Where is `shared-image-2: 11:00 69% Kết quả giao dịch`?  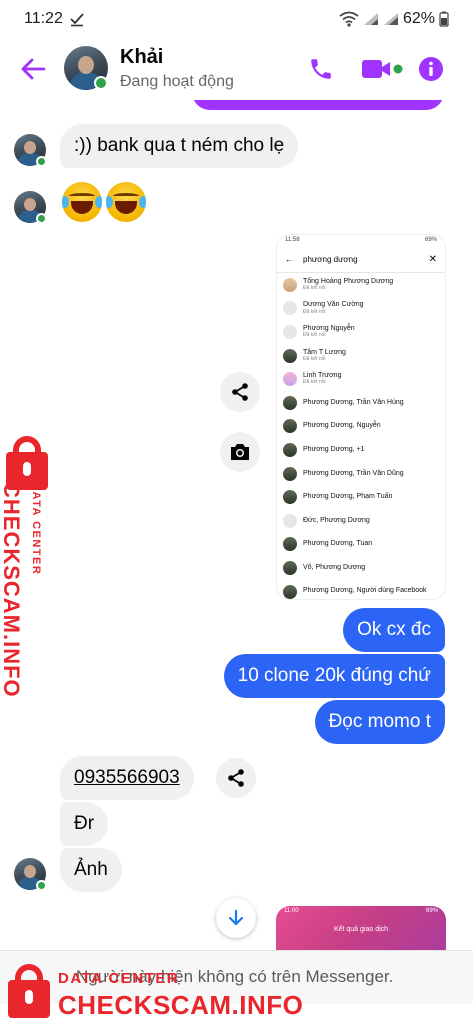
shared-image-2: 11:00 69% Kết quả giao dịch is located at coordinates (361, 928).